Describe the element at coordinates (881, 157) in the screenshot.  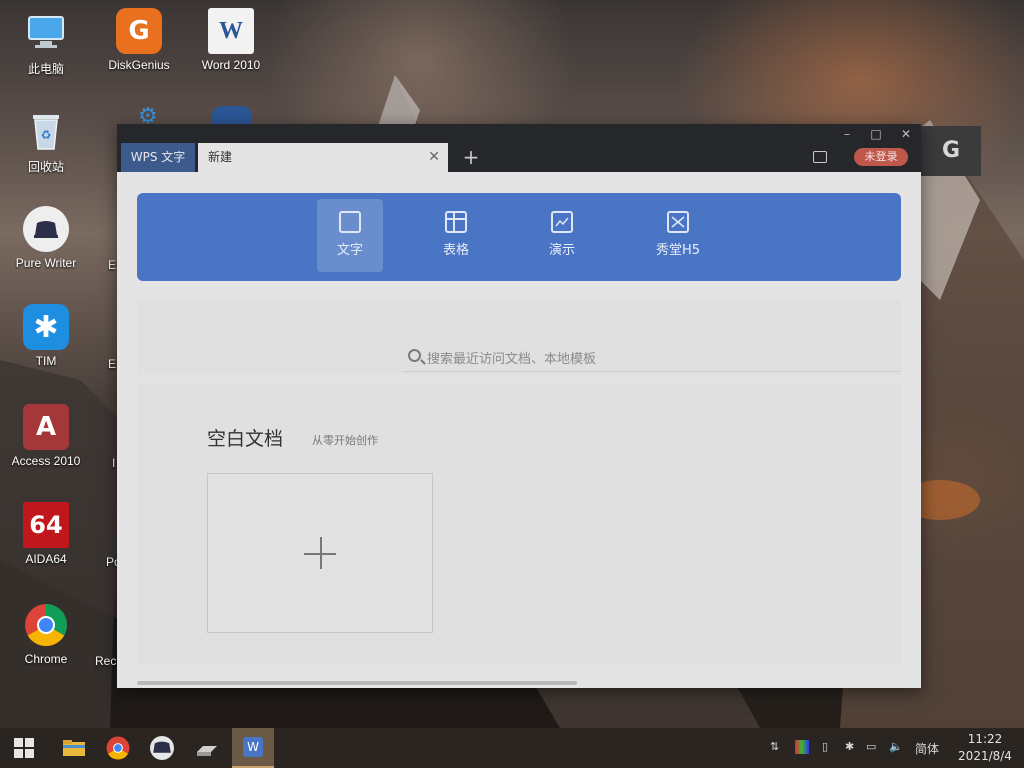
I see `login-button: 未登录` at that location.